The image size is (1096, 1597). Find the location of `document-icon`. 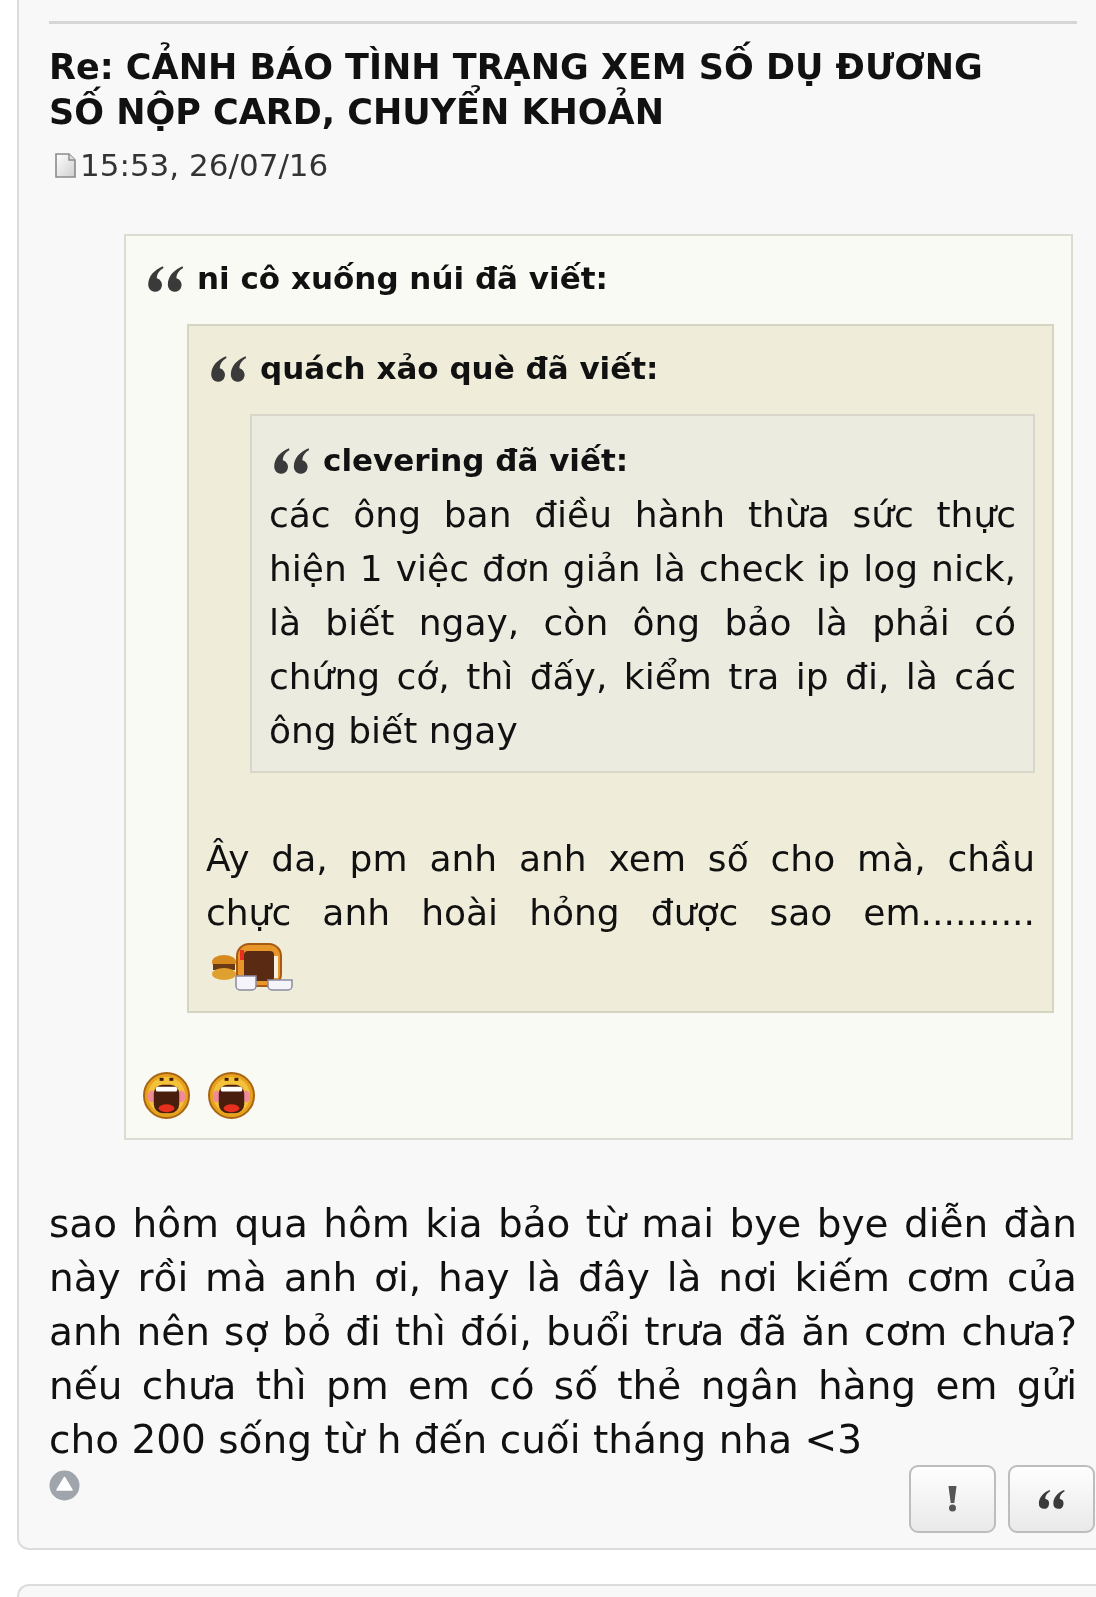

document-icon is located at coordinates (65, 165).